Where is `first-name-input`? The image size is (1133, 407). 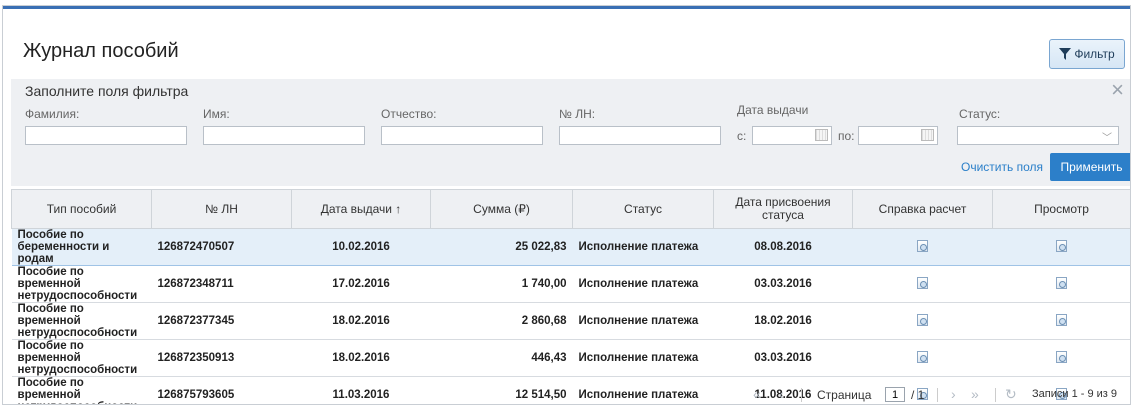
first-name-input is located at coordinates (284, 135).